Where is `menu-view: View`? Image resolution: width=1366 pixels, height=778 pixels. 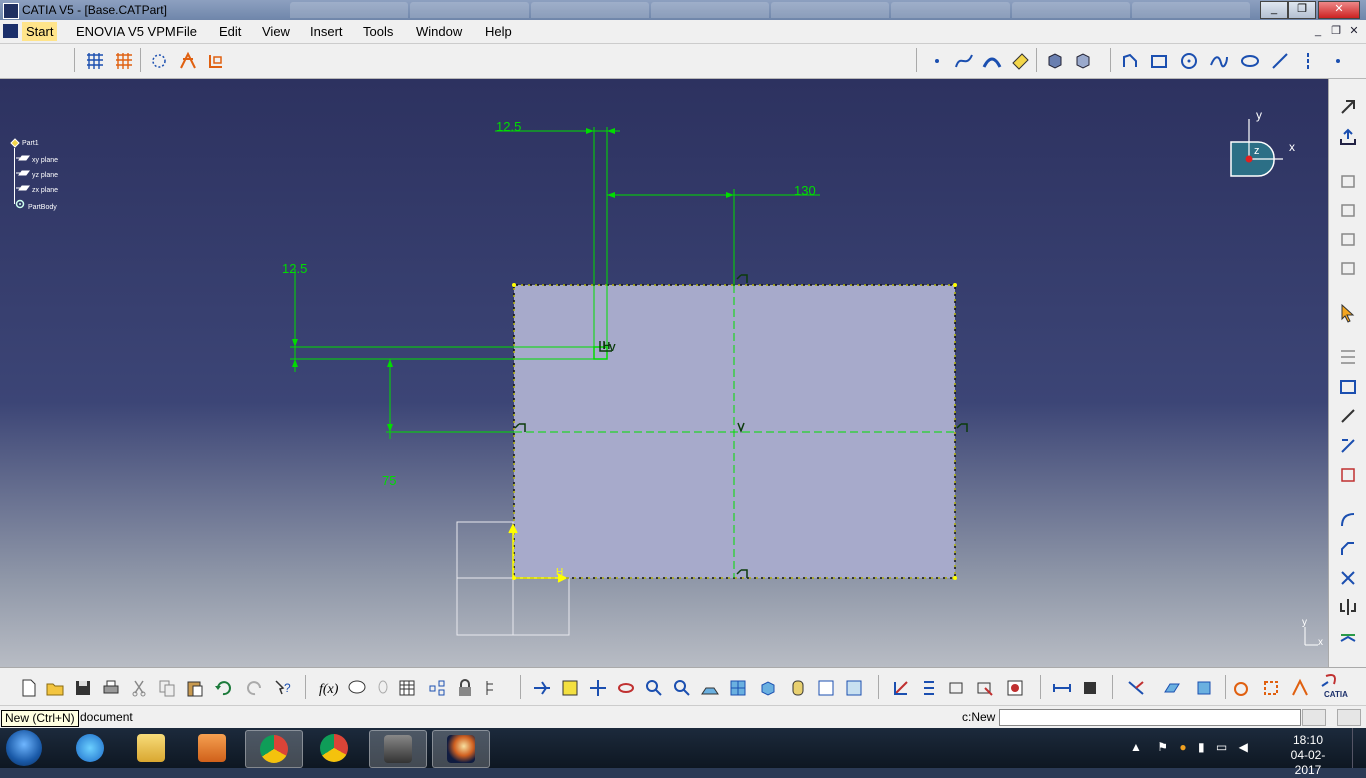 menu-view: View is located at coordinates (276, 31).